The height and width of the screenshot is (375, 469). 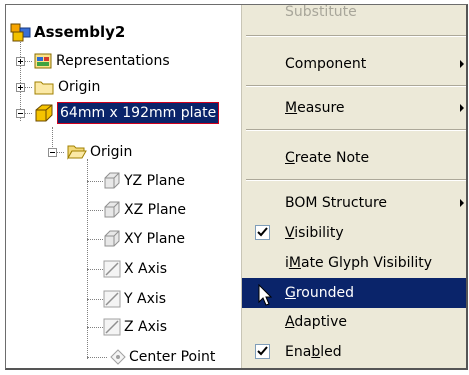 What do you see at coordinates (298, 352) in the screenshot?
I see `label-pre: Ena` at bounding box center [298, 352].